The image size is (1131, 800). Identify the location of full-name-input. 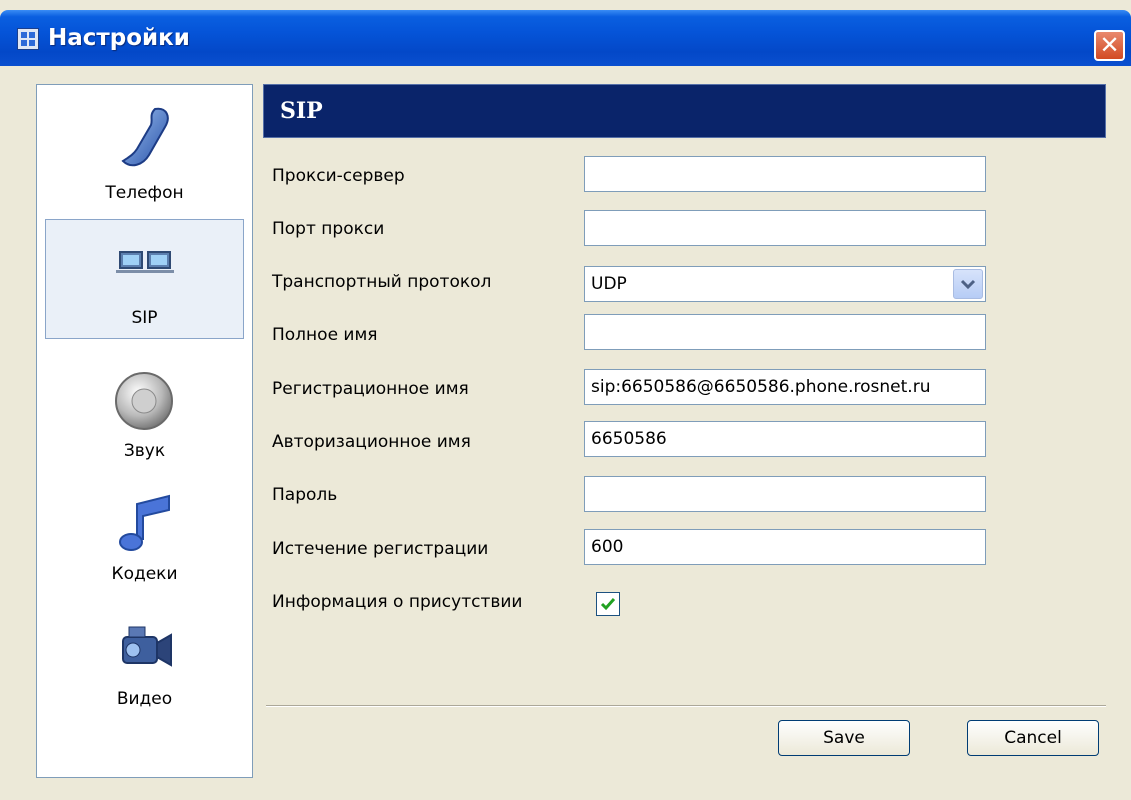
(785, 332).